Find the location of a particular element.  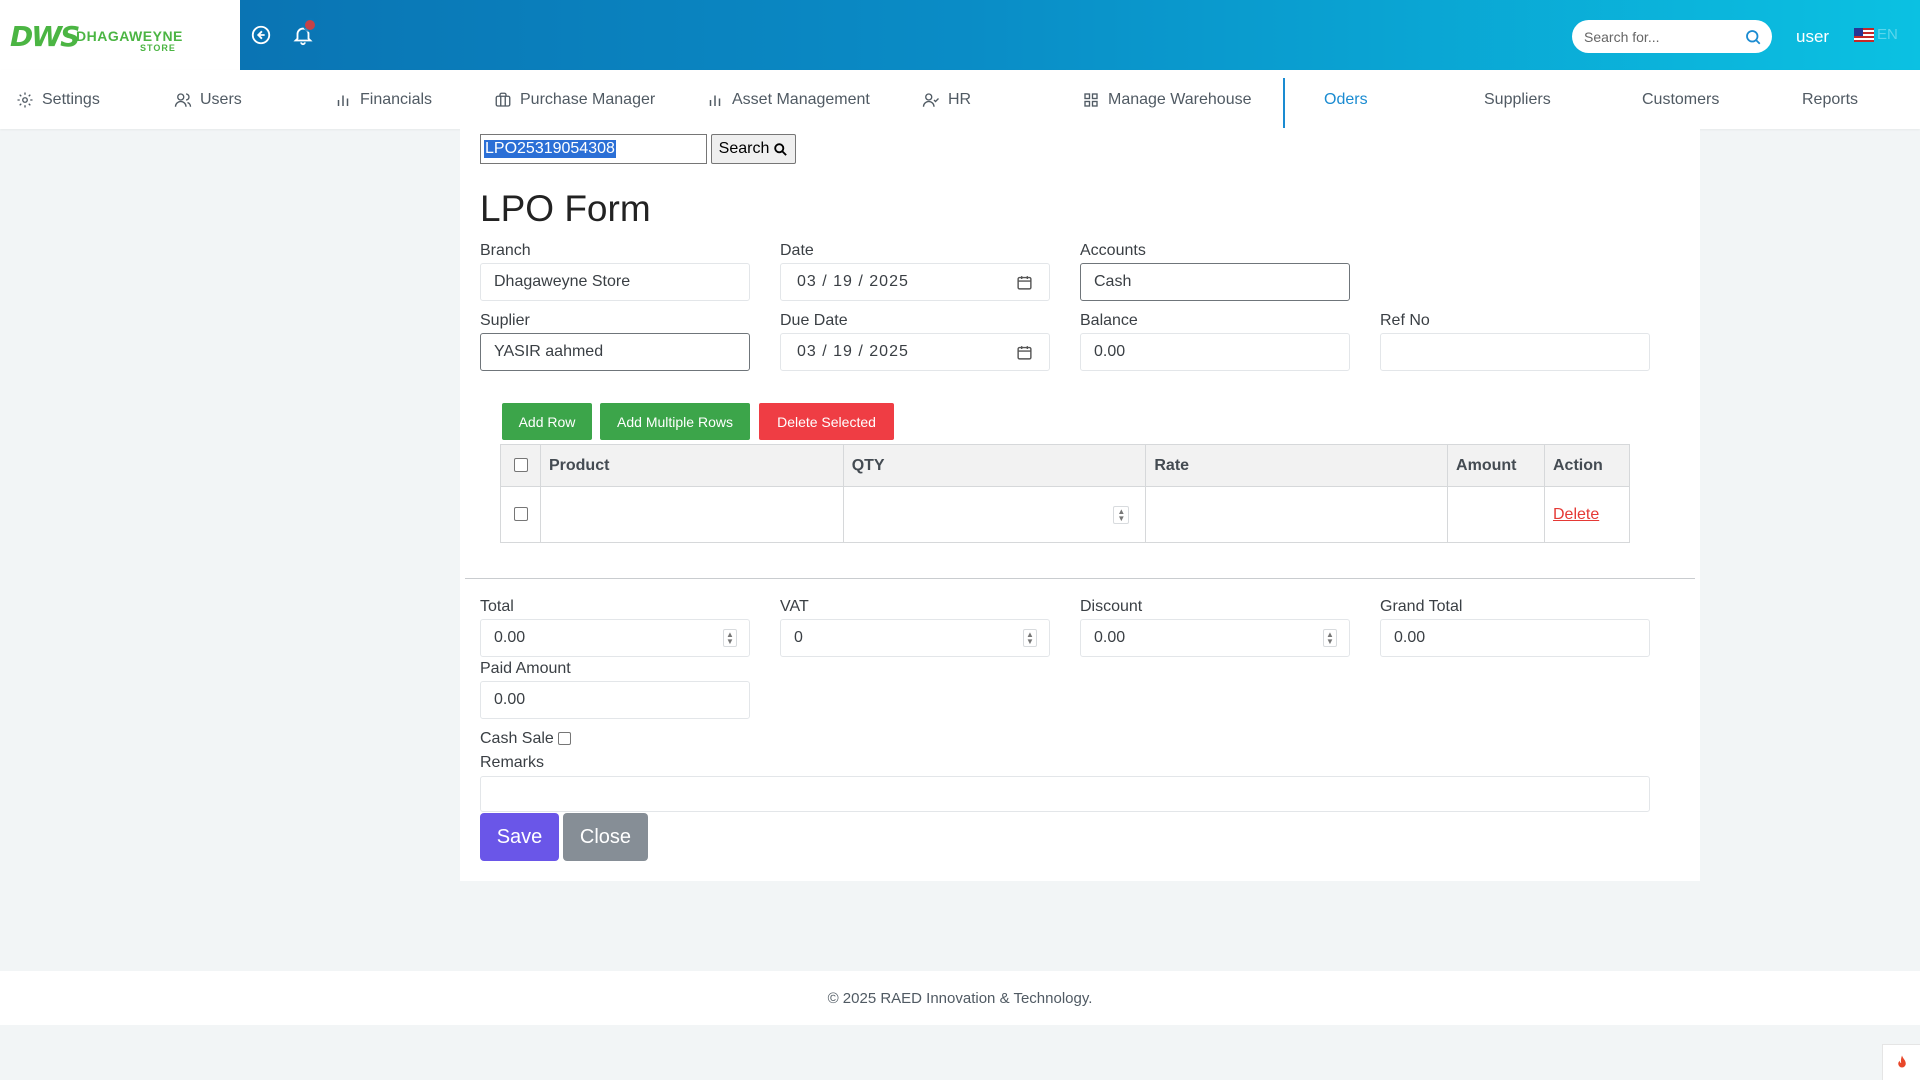

nav-label: HR is located at coordinates (960, 99).